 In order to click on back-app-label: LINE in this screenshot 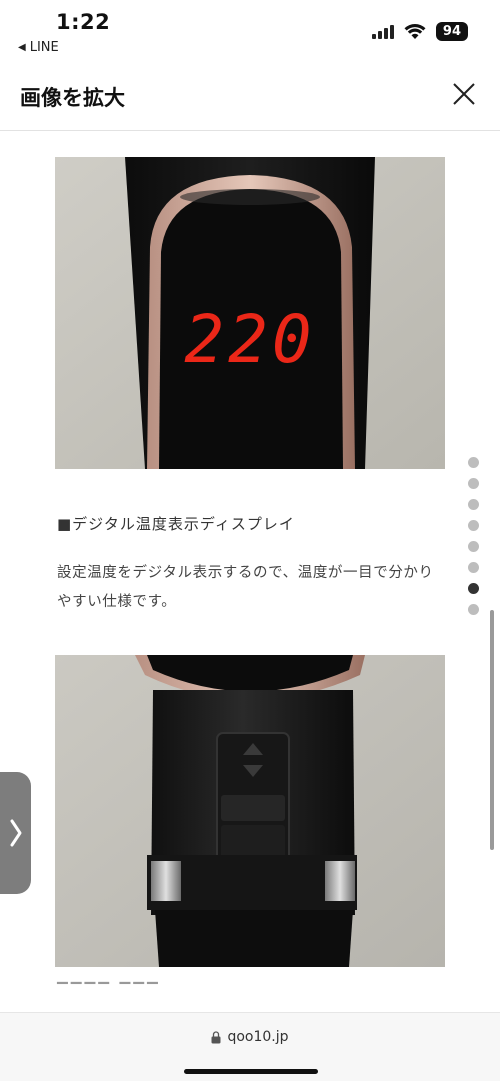, I will do `click(44, 47)`.